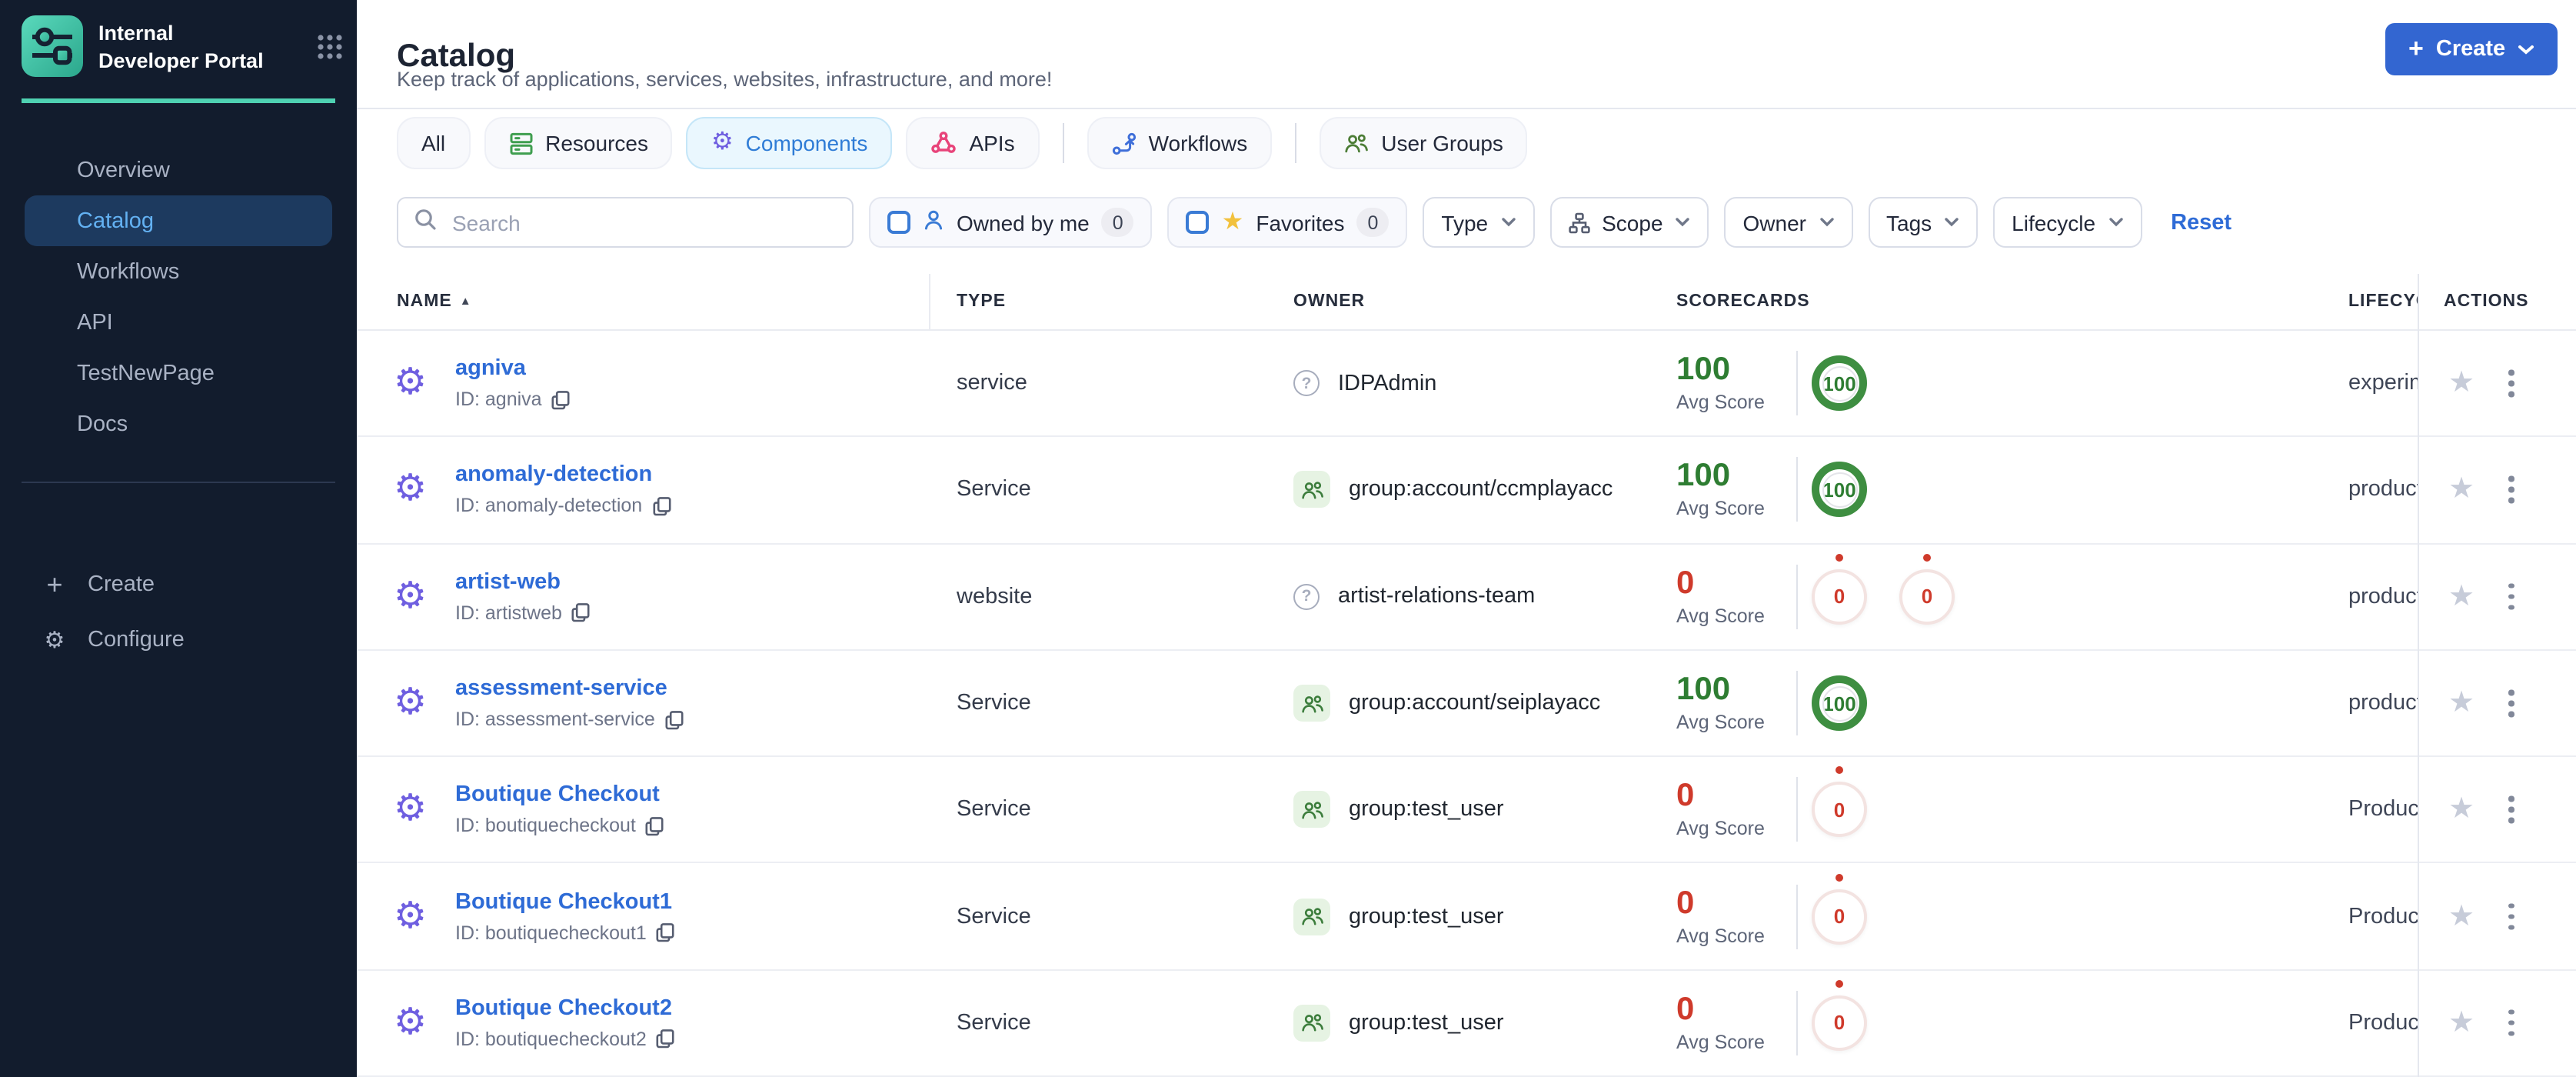 The image size is (2576, 1077). What do you see at coordinates (53, 50) in the screenshot?
I see `app-logo-icon` at bounding box center [53, 50].